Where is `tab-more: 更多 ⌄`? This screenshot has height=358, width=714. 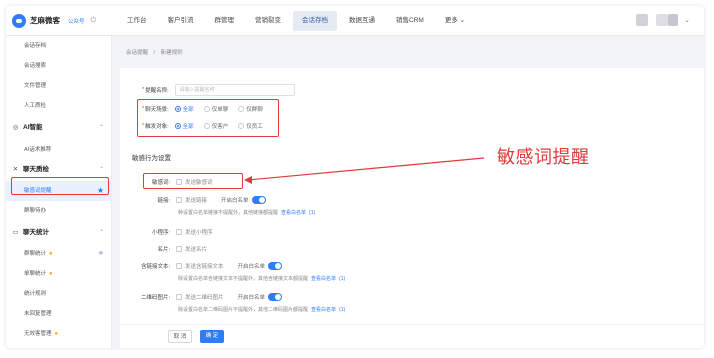
tab-more: 更多 ⌄ is located at coordinates (455, 21).